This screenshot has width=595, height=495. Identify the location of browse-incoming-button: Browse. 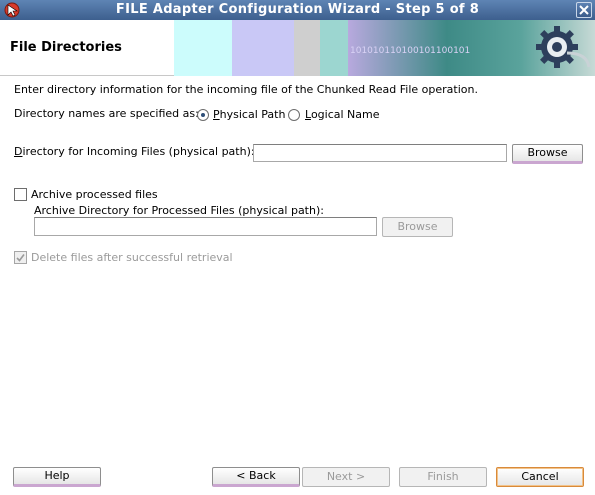
(547, 154).